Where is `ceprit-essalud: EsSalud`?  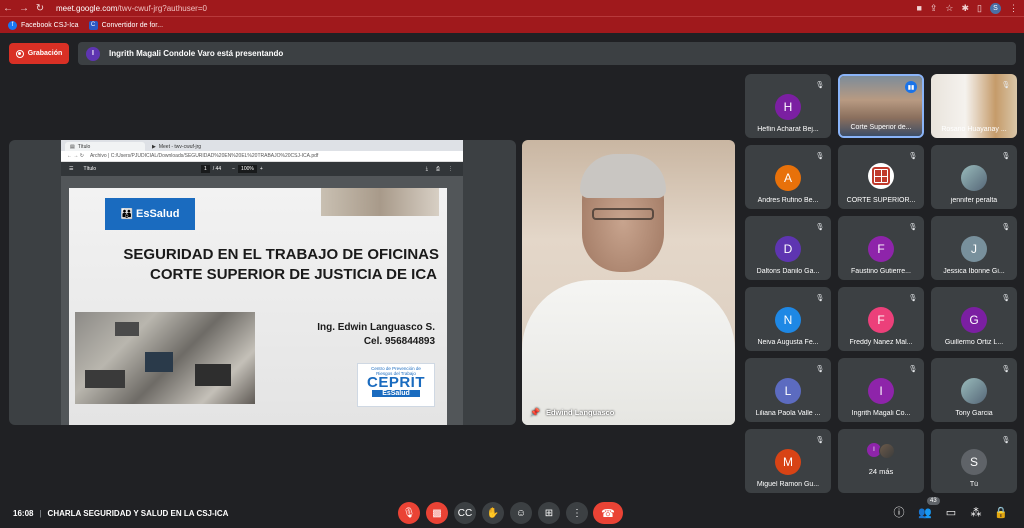 ceprit-essalud: EsSalud is located at coordinates (396, 393).